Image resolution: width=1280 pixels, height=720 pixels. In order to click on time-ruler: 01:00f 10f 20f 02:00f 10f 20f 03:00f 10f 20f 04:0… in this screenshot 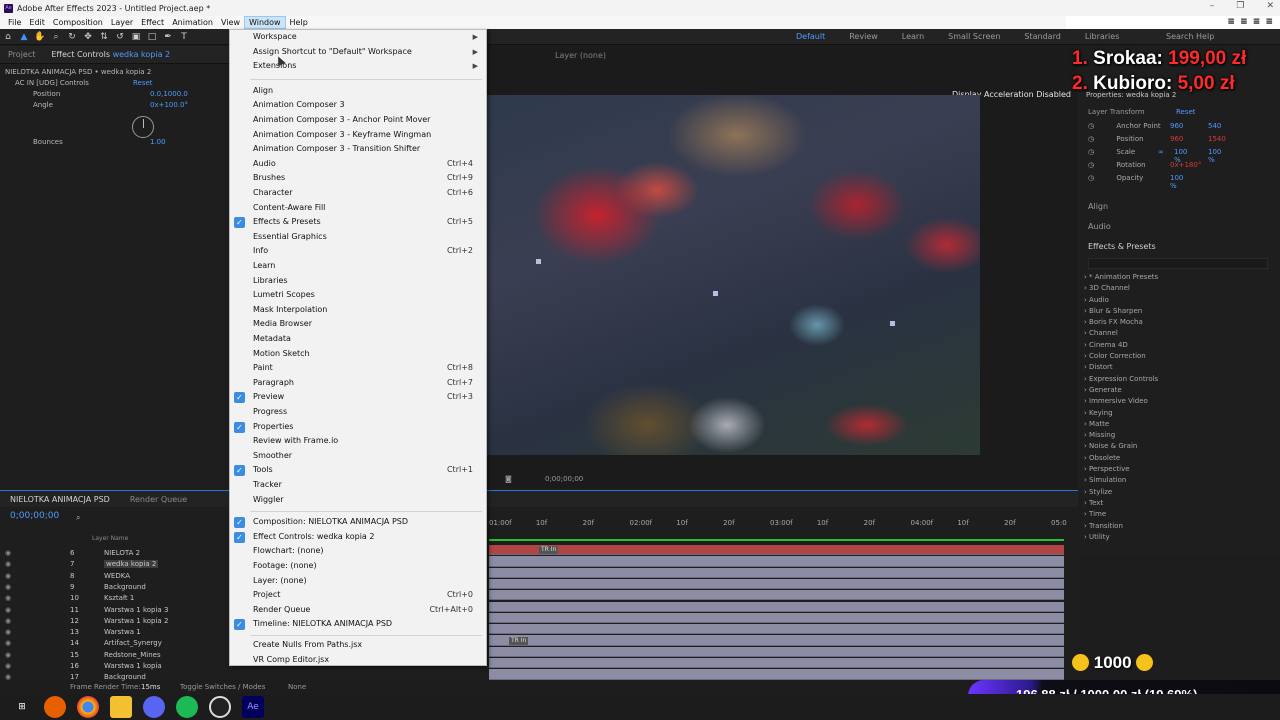, I will do `click(778, 524)`.